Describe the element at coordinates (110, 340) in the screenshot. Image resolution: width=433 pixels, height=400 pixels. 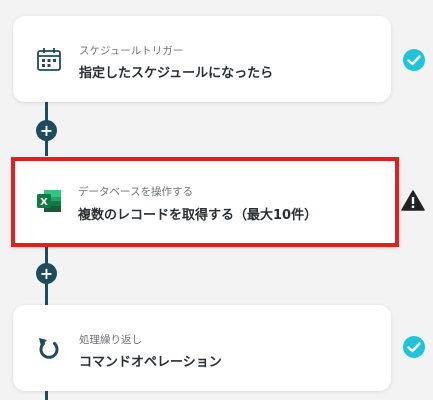
I see `step-type-label: 処理繰り返し` at that location.